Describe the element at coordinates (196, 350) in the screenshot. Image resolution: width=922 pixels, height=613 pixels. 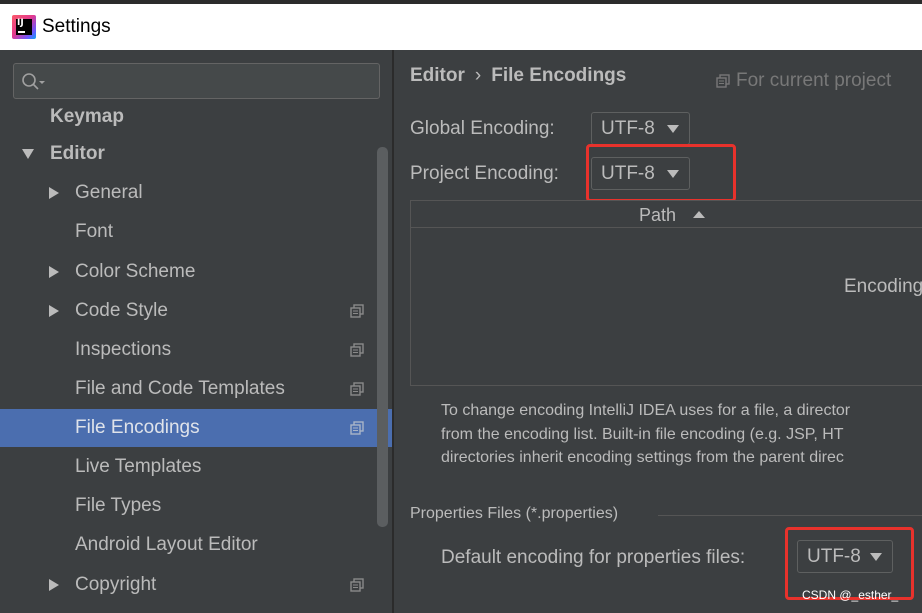
I see `sidebar-item-inspections: Inspections` at that location.